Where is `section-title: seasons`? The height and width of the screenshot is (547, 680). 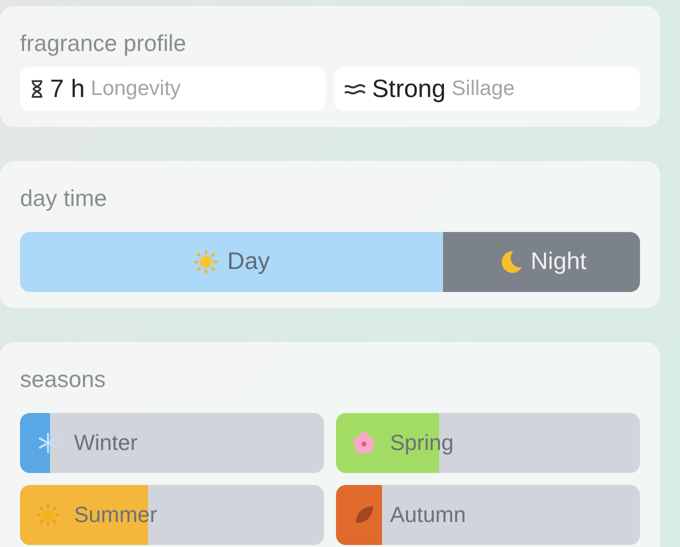 section-title: seasons is located at coordinates (63, 379).